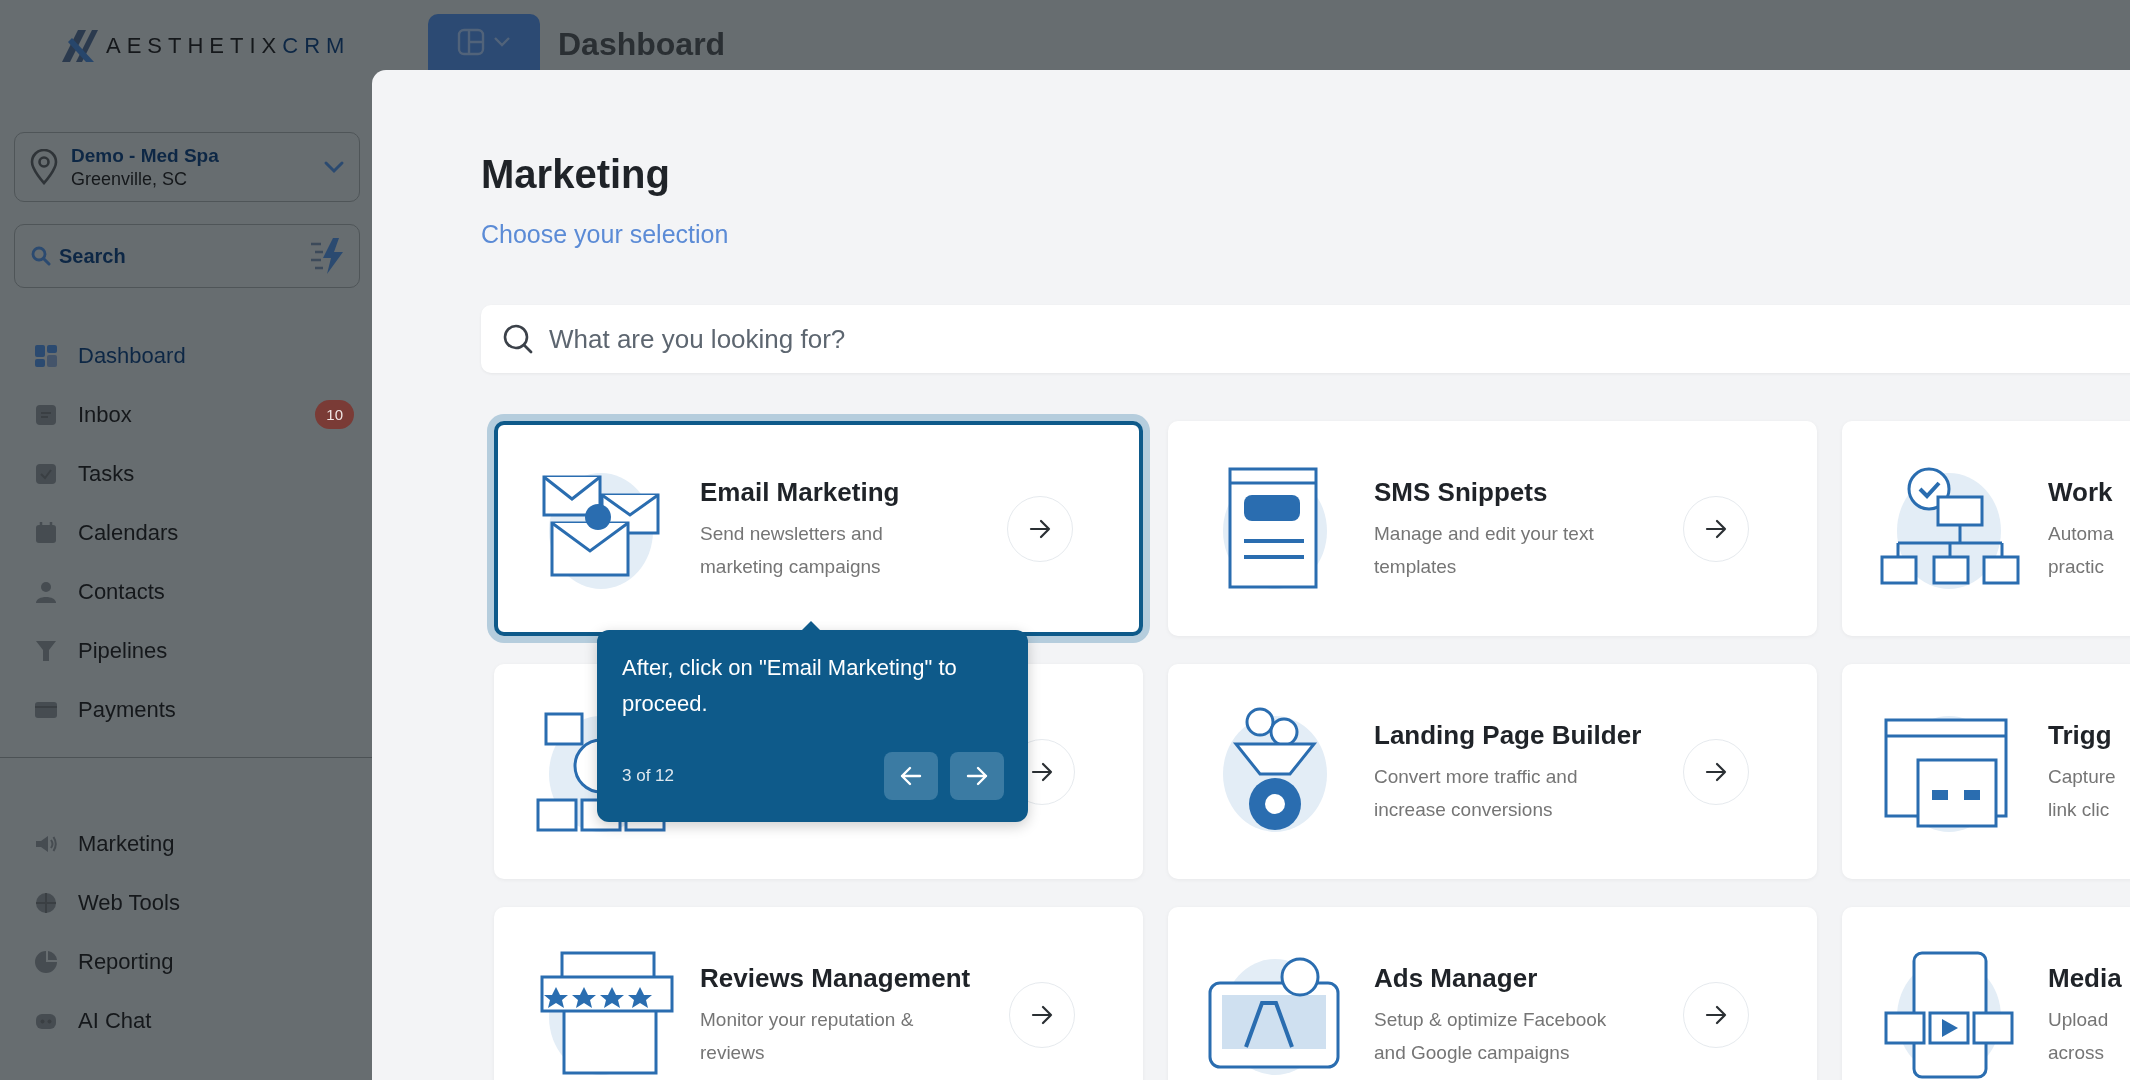 The width and height of the screenshot is (2130, 1080). What do you see at coordinates (2082, 793) in the screenshot?
I see `card-description: Capture link clic` at bounding box center [2082, 793].